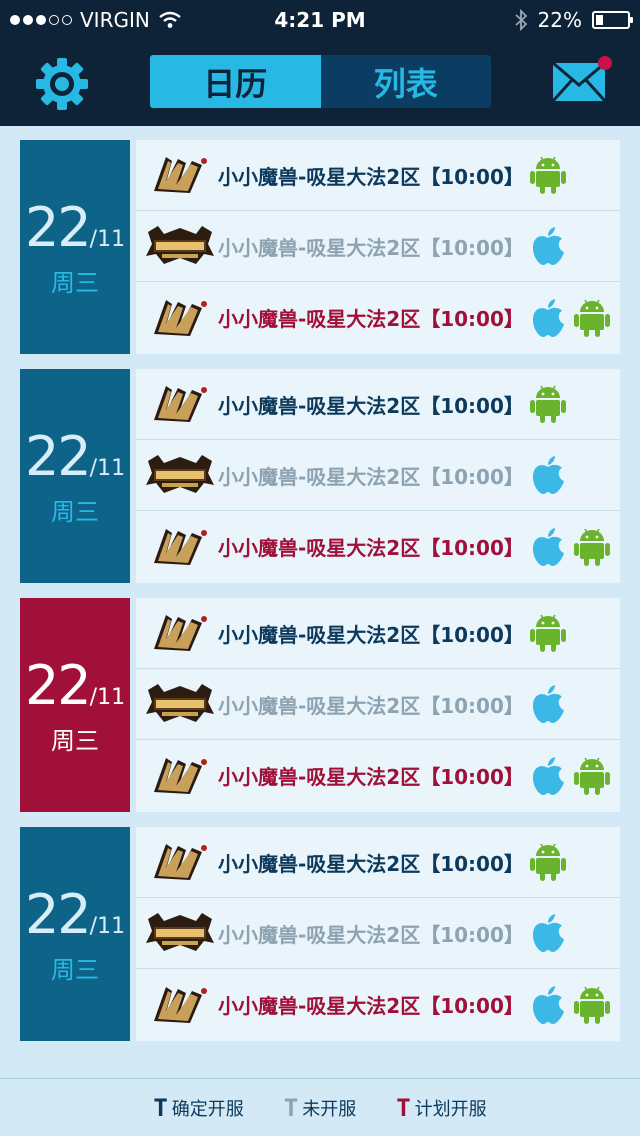 The image size is (640, 1136). I want to click on legend-planned: T 计划开服, so click(441, 1108).